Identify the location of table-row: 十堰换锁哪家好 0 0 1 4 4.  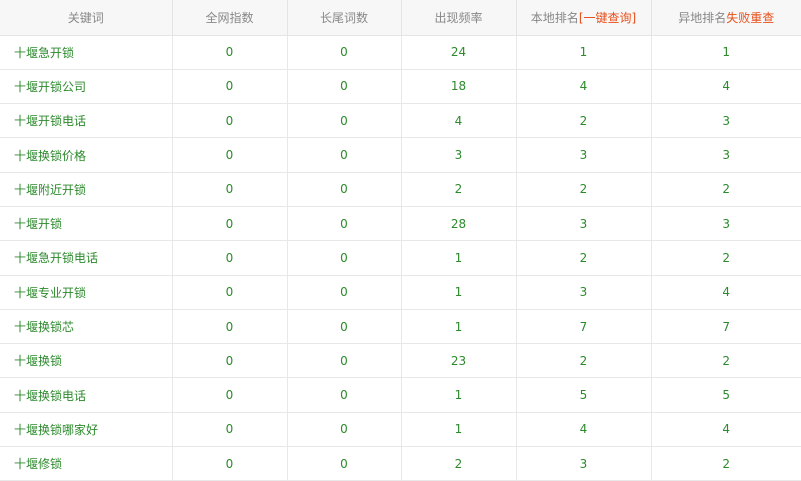
(400, 430).